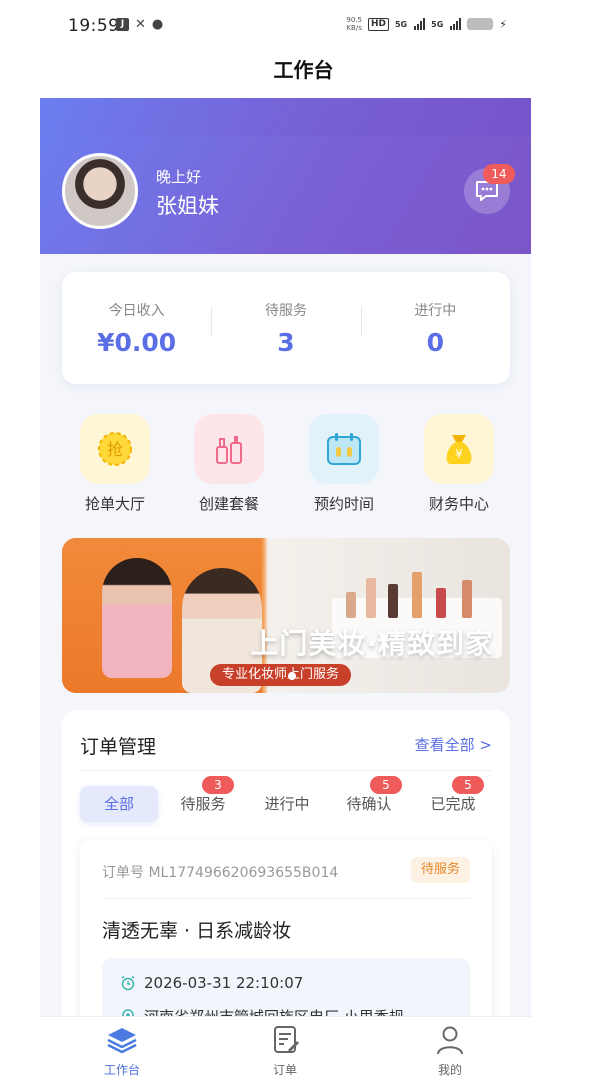 The height and width of the screenshot is (1080, 607). I want to click on sim2-label: 5G, so click(437, 24).